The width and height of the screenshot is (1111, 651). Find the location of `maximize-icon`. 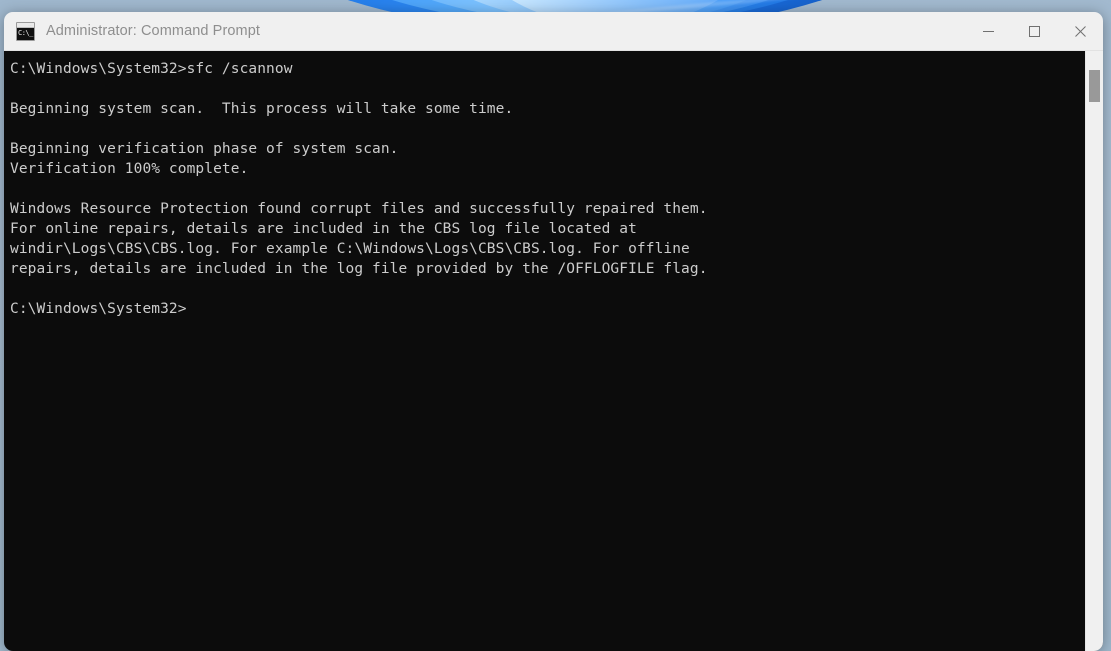

maximize-icon is located at coordinates (1034, 31).